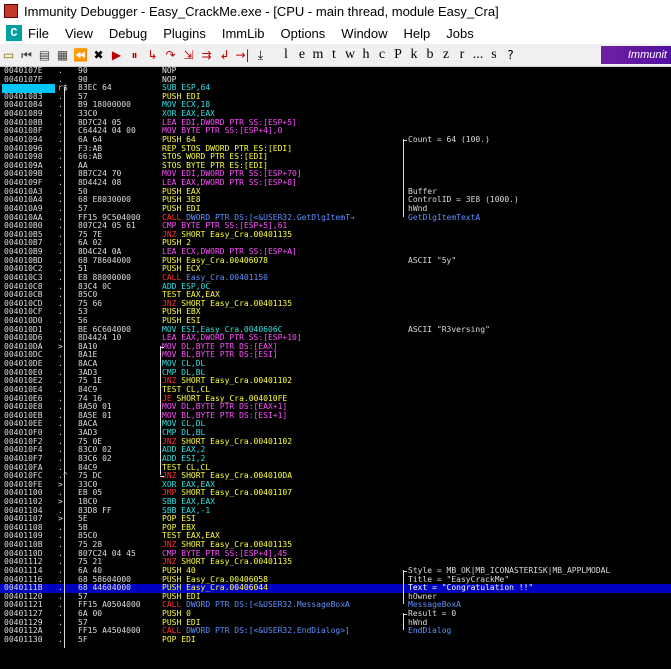 The width and height of the screenshot is (671, 669). What do you see at coordinates (79, 33) in the screenshot?
I see `menu-view: View` at bounding box center [79, 33].